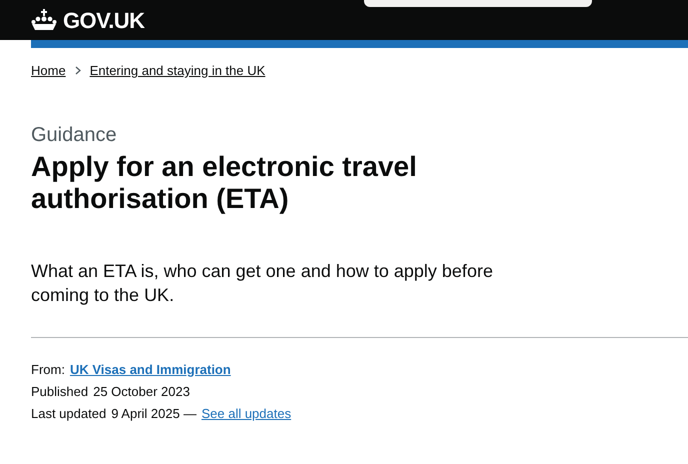 The height and width of the screenshot is (464, 688). What do you see at coordinates (48, 70) in the screenshot?
I see `breadcrumb-link: Home` at bounding box center [48, 70].